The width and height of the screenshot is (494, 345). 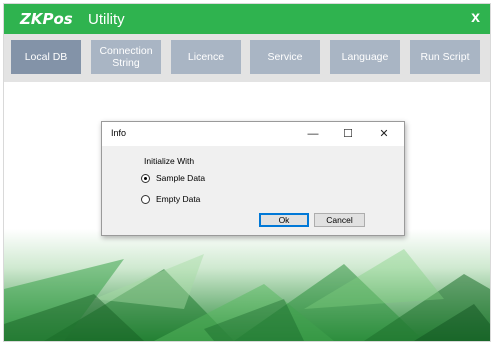 I want to click on empty-data-option: Empty Data, so click(x=170, y=199).